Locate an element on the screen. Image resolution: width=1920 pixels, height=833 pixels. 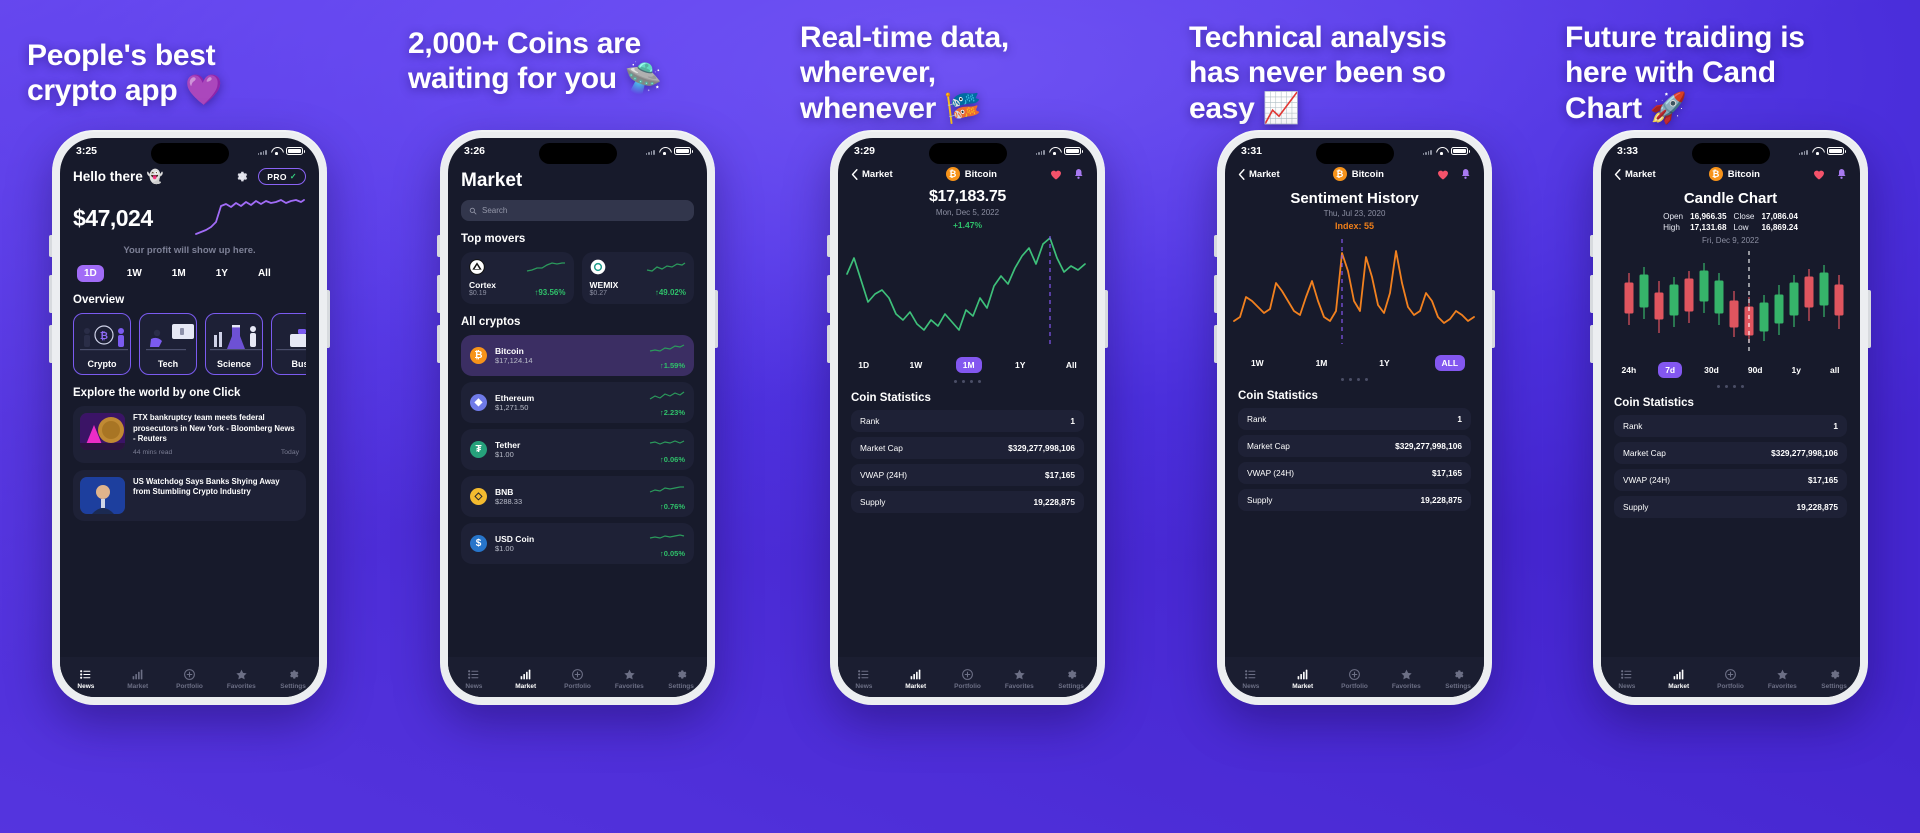
coin-row: ₿ Bitcoin $17,124.14 ↑1.59% is located at coordinates (577, 355).